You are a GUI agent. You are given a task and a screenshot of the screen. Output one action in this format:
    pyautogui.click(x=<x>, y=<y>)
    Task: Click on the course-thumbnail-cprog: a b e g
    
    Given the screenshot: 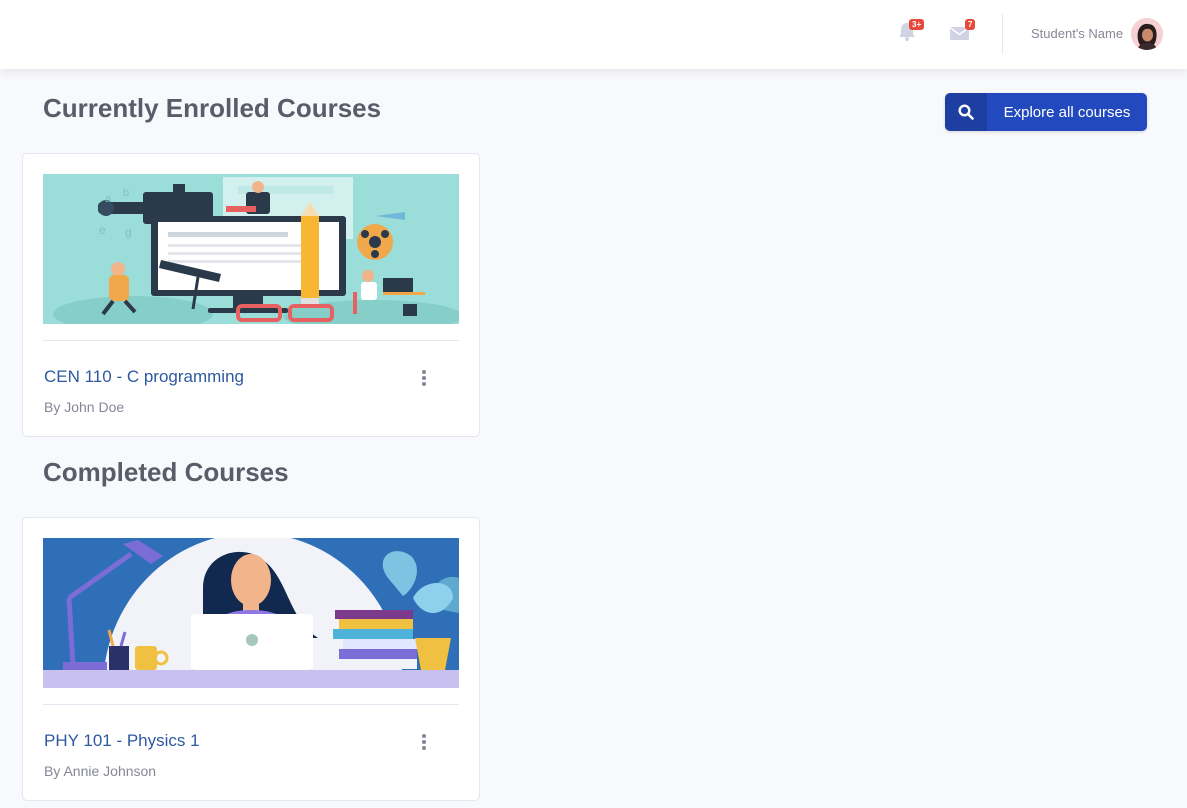 What is the action you would take?
    pyautogui.click(x=251, y=249)
    